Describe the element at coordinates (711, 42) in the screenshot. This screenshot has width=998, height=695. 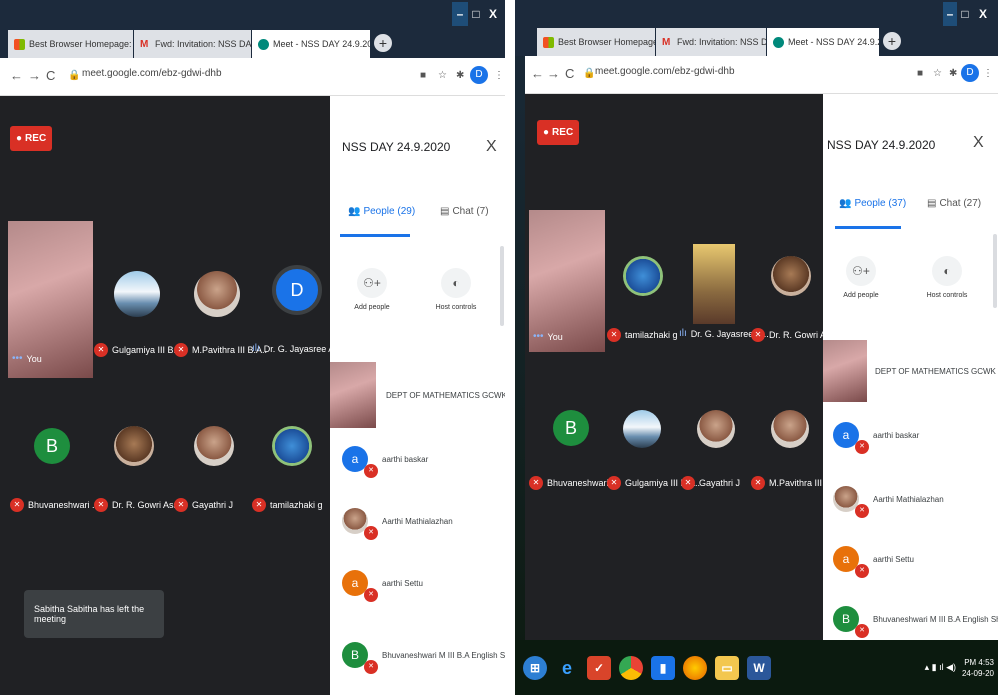
I see `right-tab-gmail: M Fwd: Invitation: NSS DAY 24.9.20 X` at that location.